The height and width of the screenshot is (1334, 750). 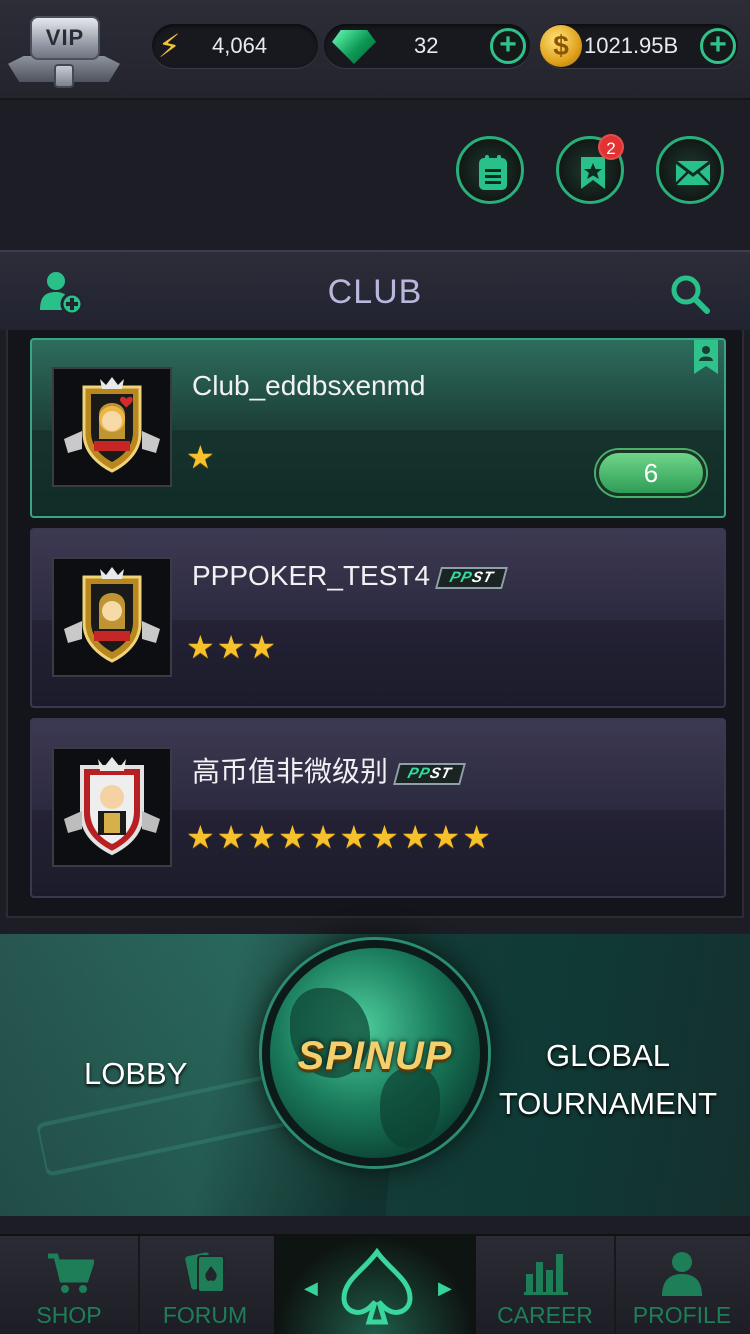 I want to click on tasks-button, so click(x=490, y=170).